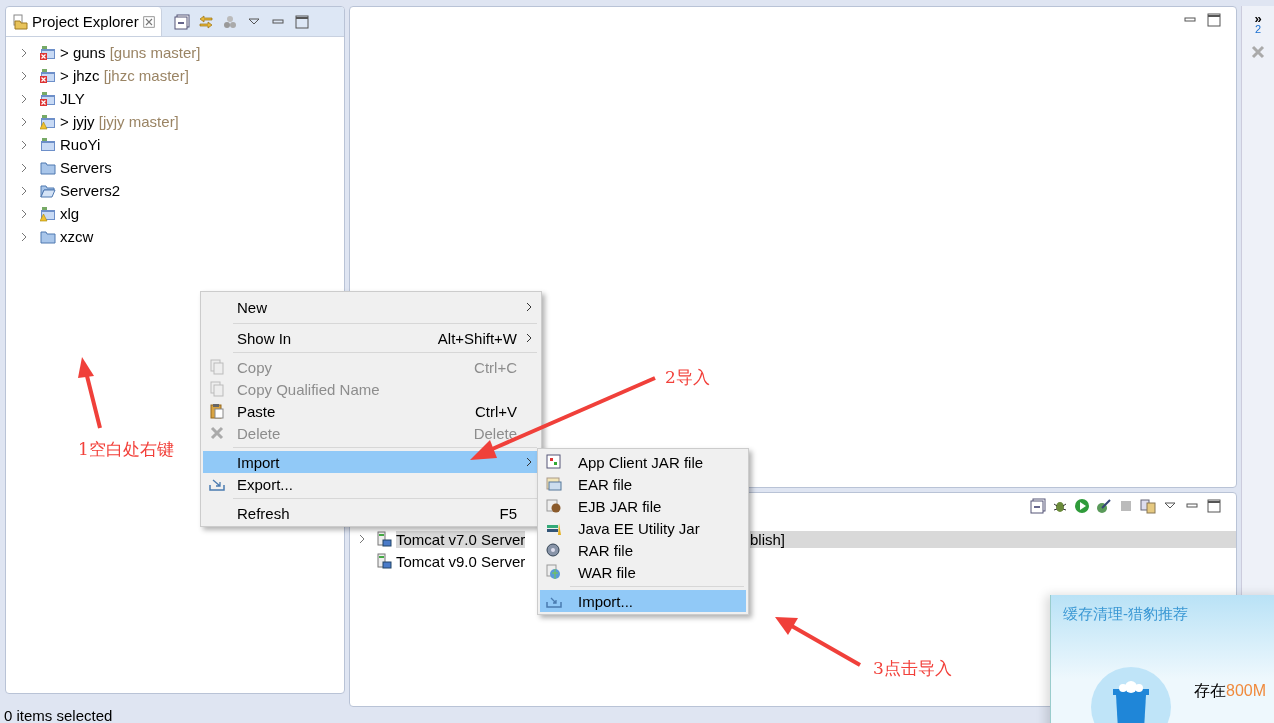 The width and height of the screenshot is (1274, 723). I want to click on more-views-button: » 2, so click(1258, 24).